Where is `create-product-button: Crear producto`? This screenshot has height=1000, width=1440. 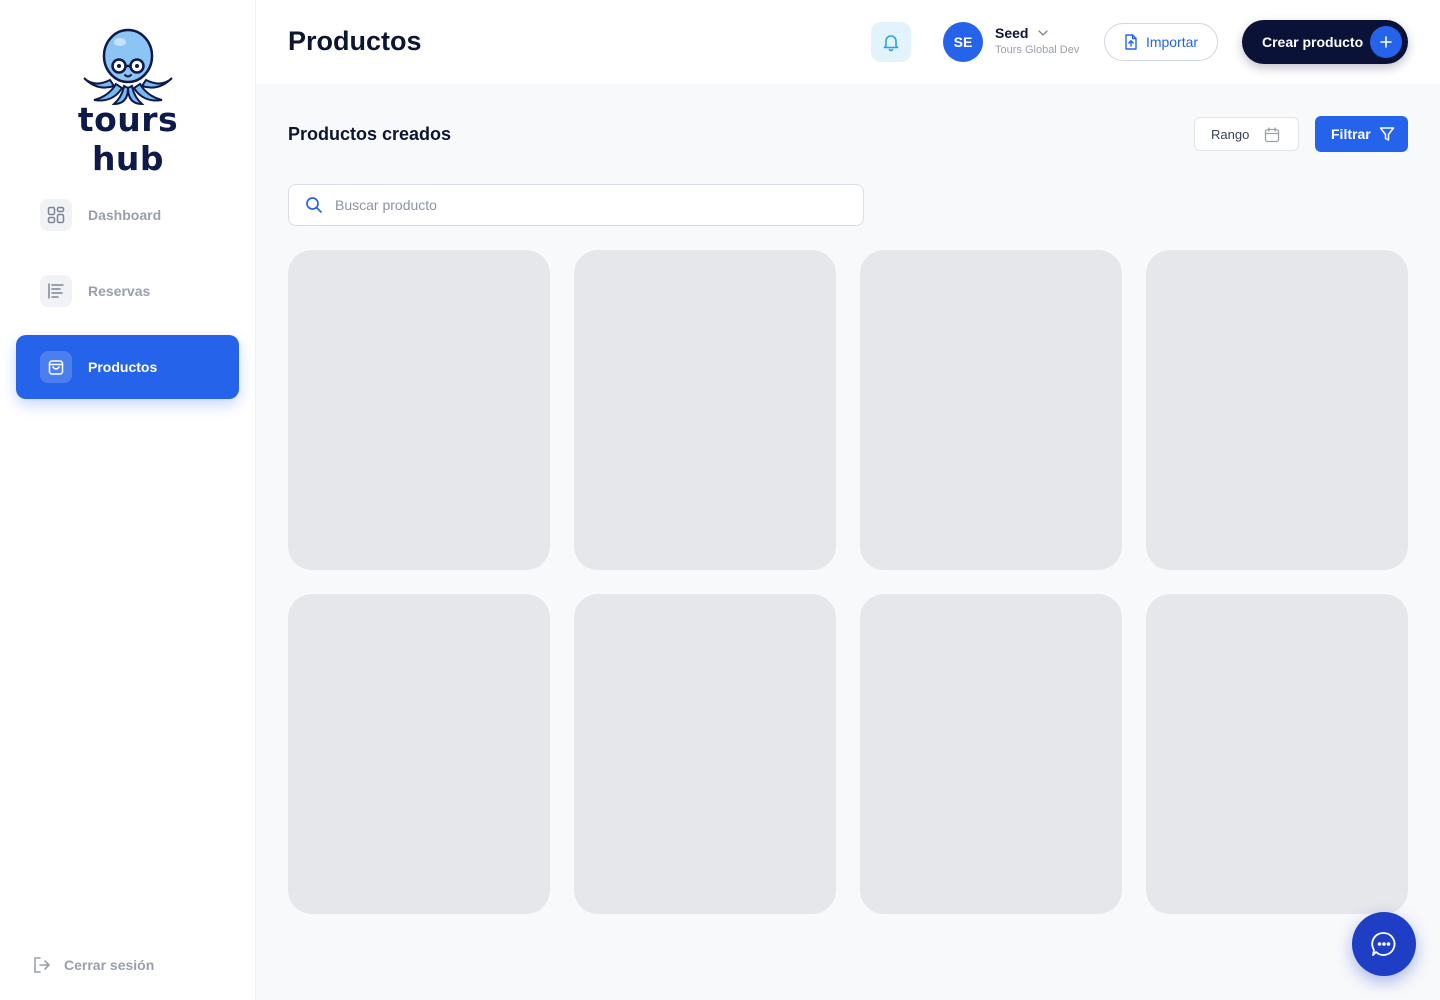 create-product-button: Crear producto is located at coordinates (1325, 42).